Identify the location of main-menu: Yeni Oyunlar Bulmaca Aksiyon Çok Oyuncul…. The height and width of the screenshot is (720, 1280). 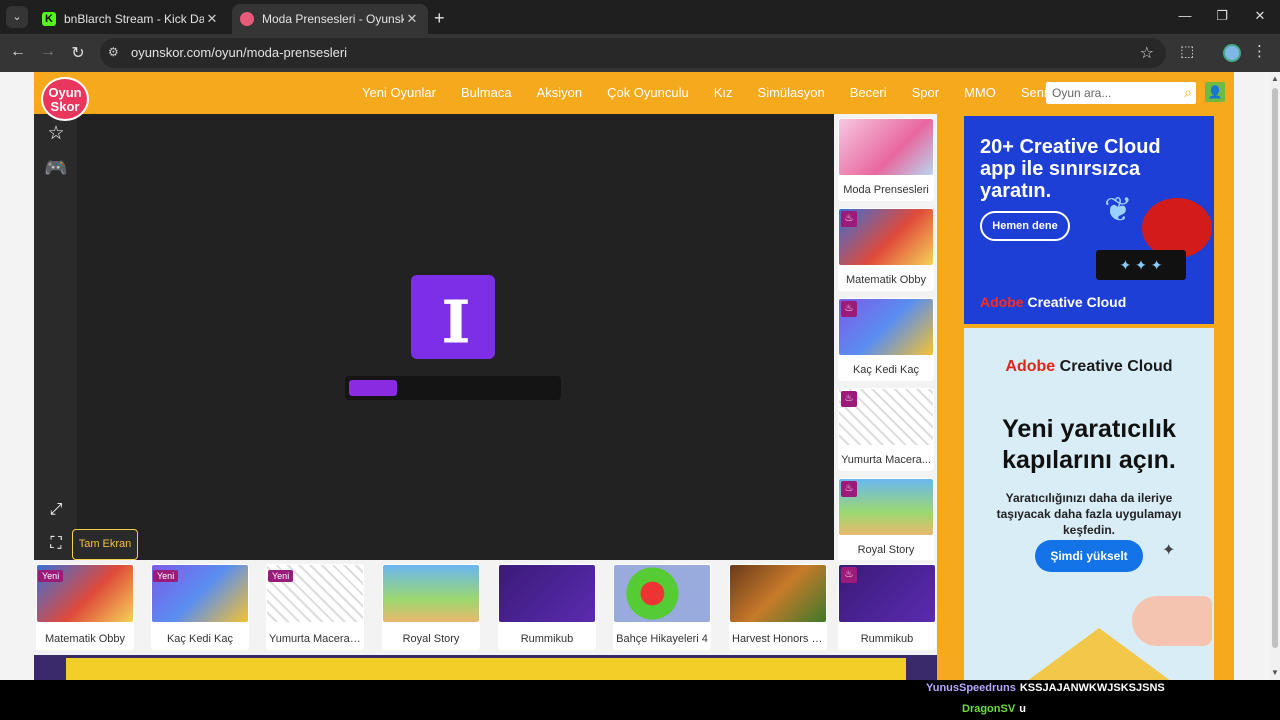
(732, 92).